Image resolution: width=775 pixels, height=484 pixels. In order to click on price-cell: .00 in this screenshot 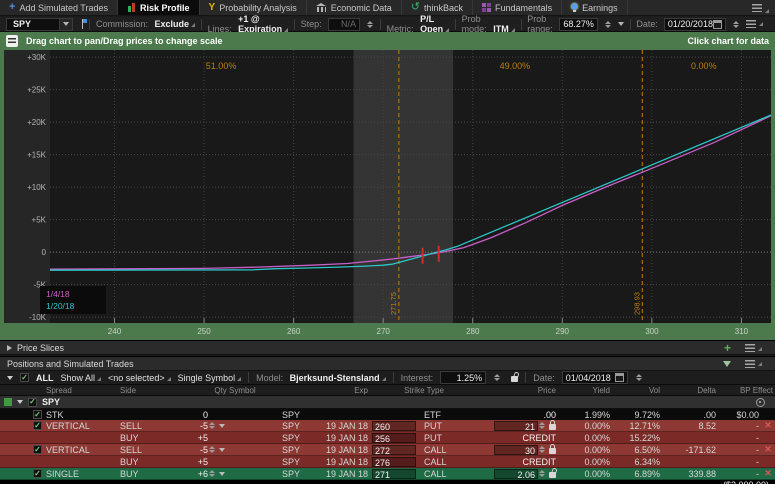, I will do `click(518, 414)`.